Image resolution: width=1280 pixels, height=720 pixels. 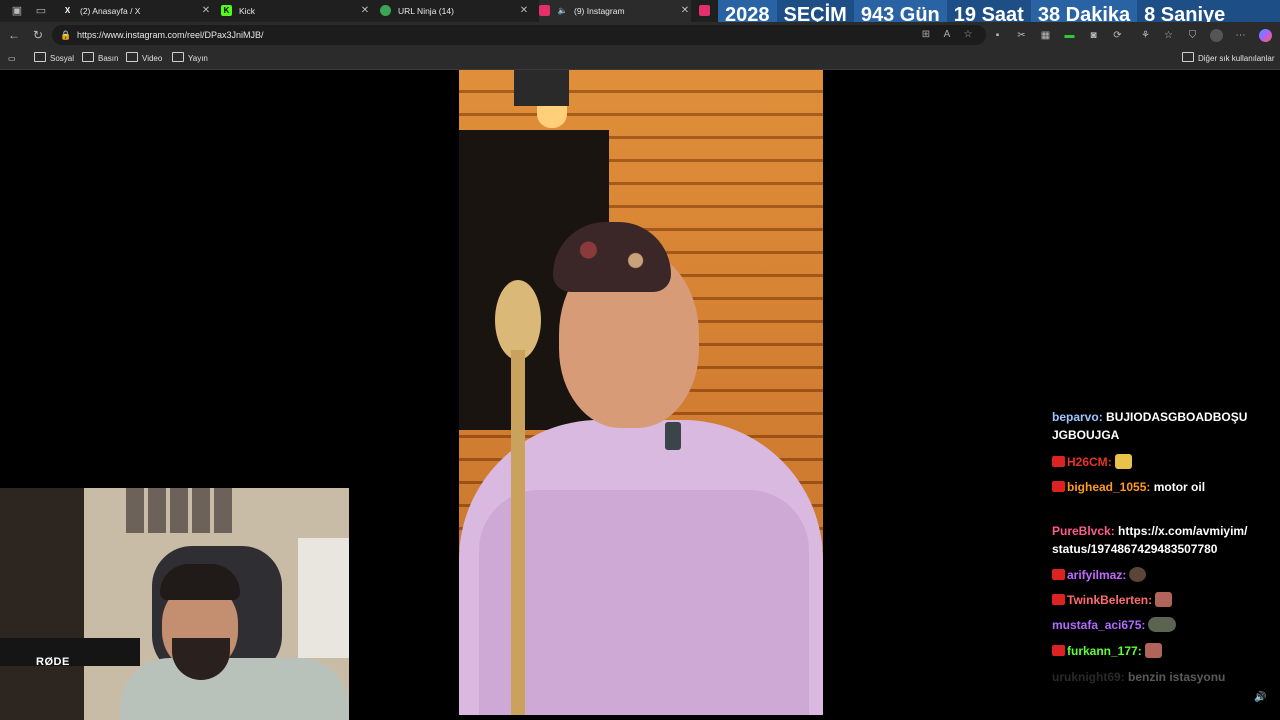 I want to click on tab-title: (9) Instagram, so click(x=599, y=11).